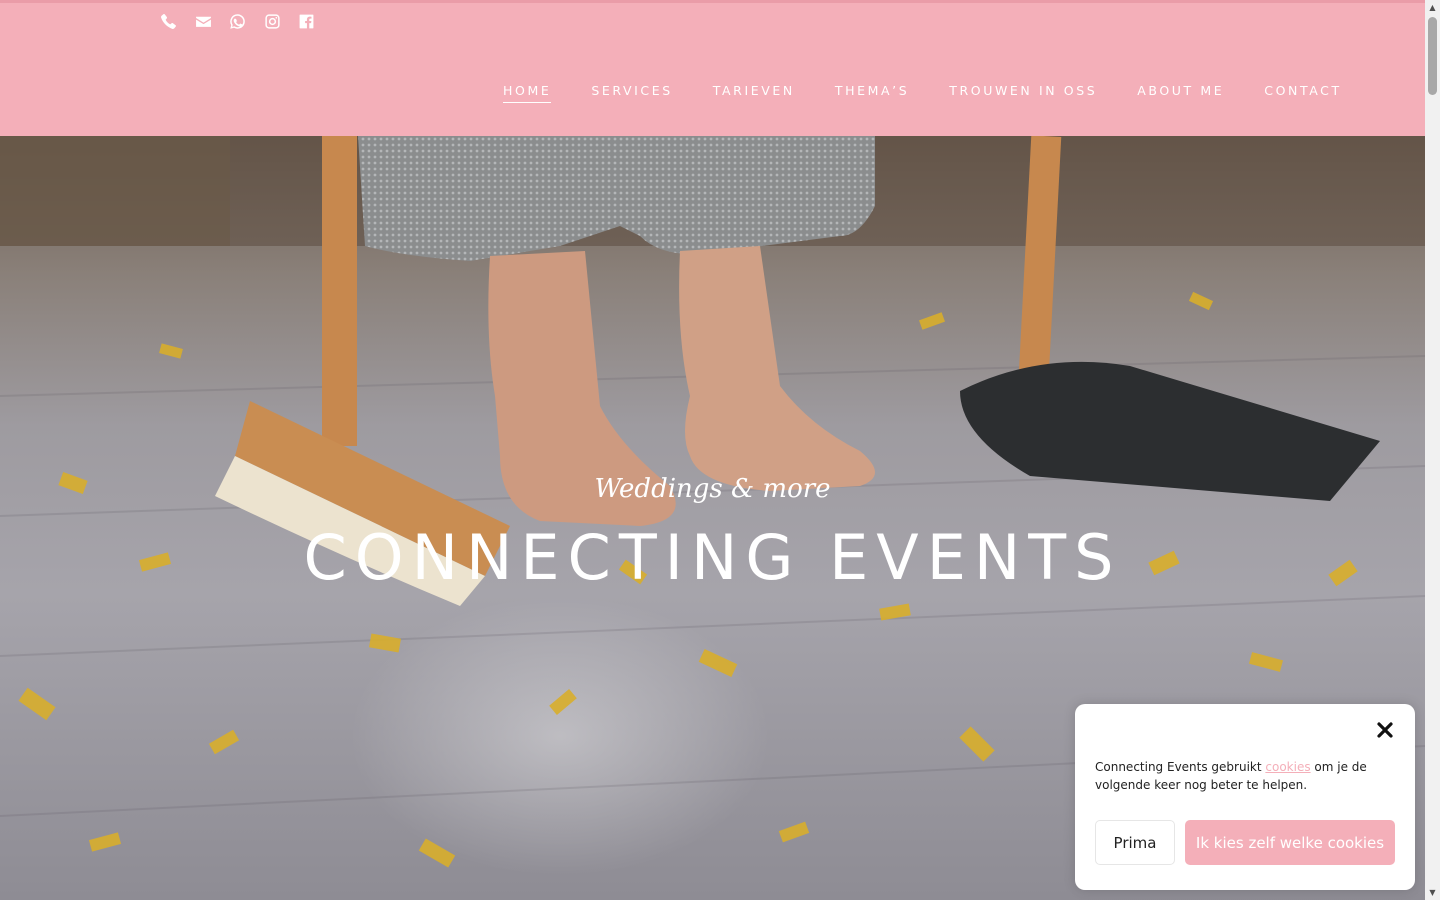  What do you see at coordinates (1432, 450) in the screenshot?
I see `page-scrollbar: ▲ ▼` at bounding box center [1432, 450].